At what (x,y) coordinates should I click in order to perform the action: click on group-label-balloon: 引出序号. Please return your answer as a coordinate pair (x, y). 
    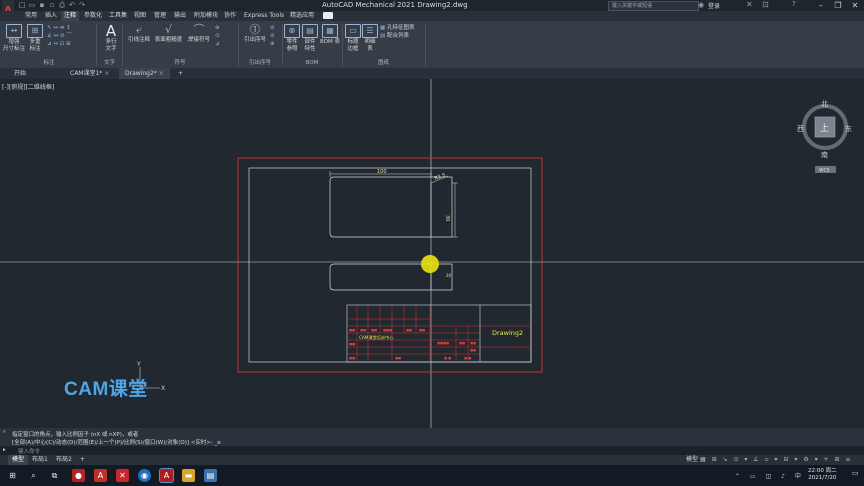
    Looking at the image, I should click on (260, 63).